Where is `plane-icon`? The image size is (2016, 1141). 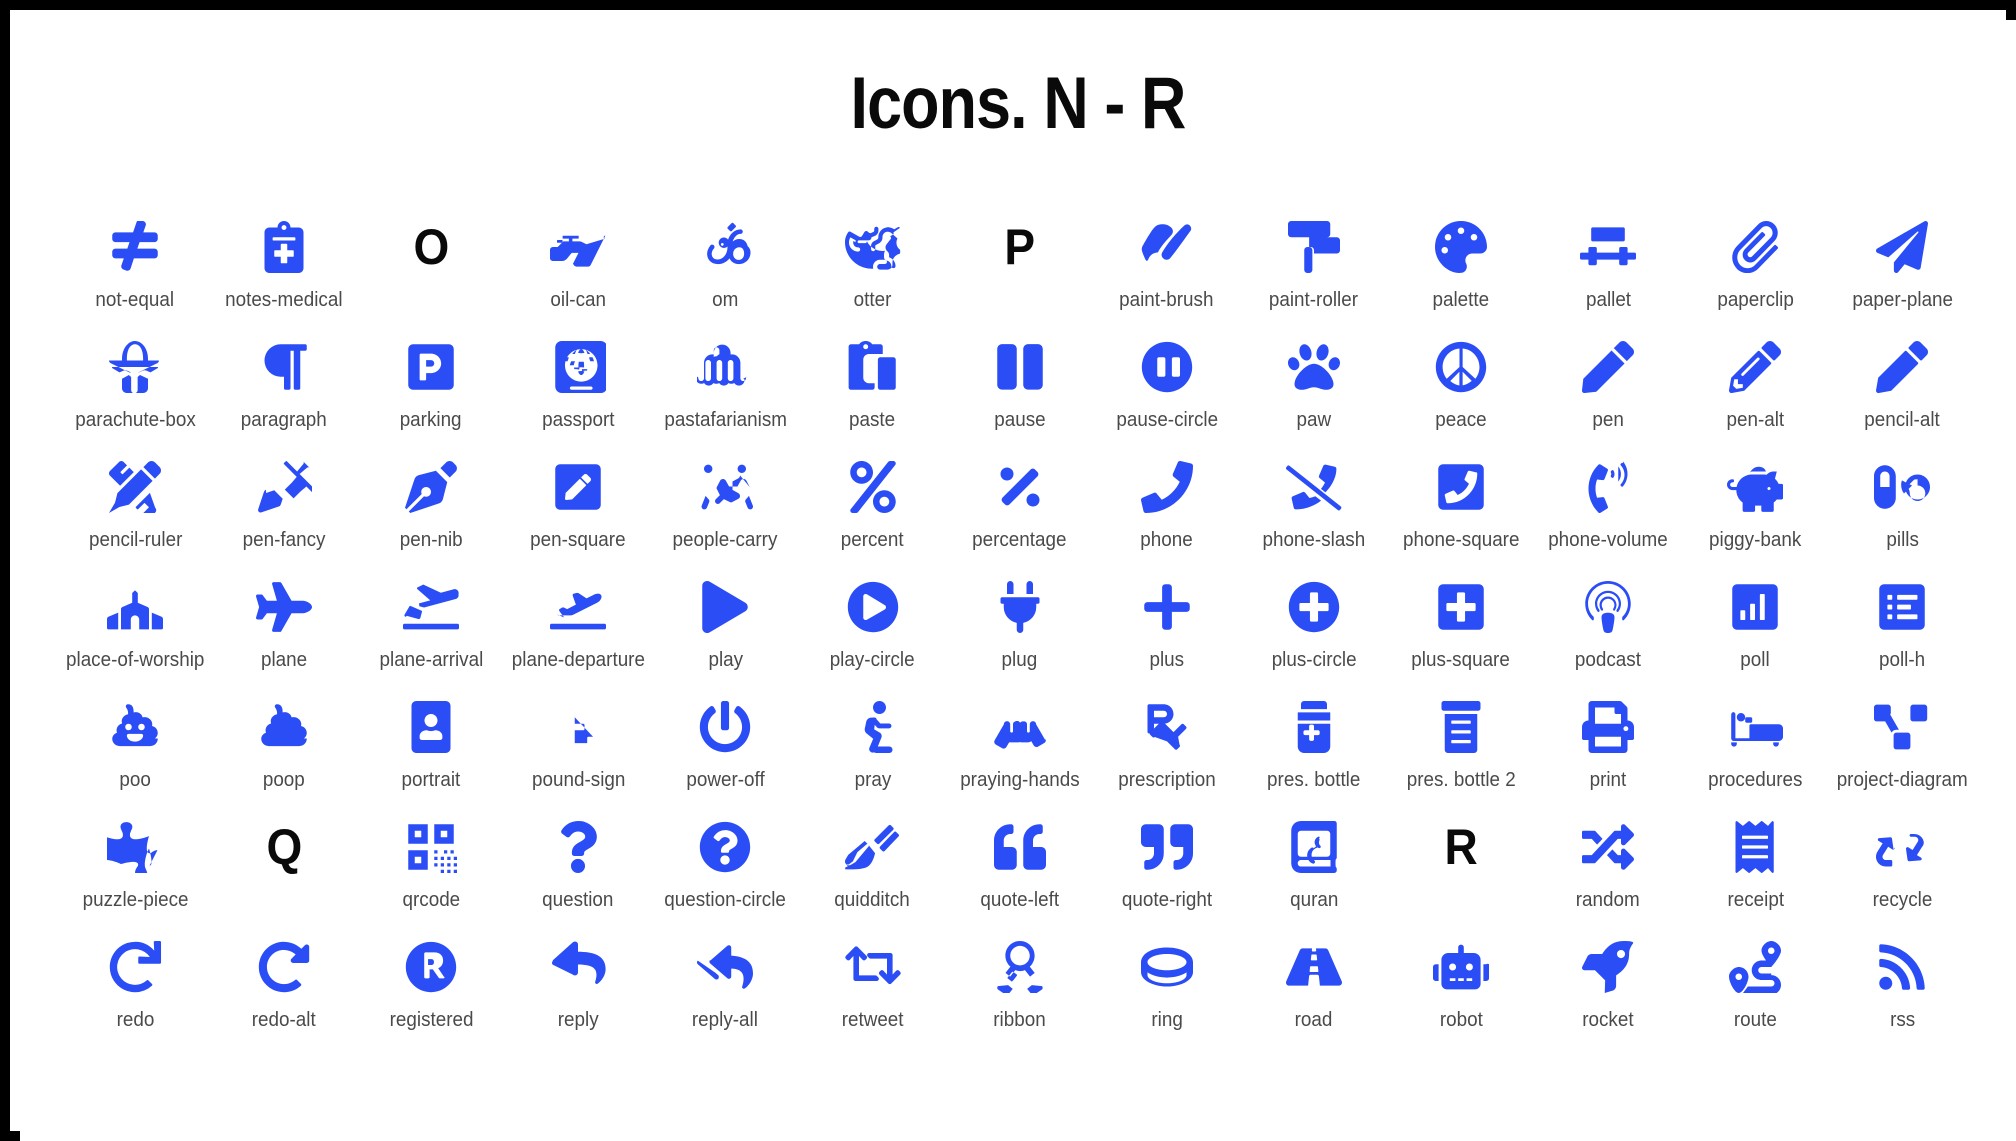
plane-icon is located at coordinates (283, 607).